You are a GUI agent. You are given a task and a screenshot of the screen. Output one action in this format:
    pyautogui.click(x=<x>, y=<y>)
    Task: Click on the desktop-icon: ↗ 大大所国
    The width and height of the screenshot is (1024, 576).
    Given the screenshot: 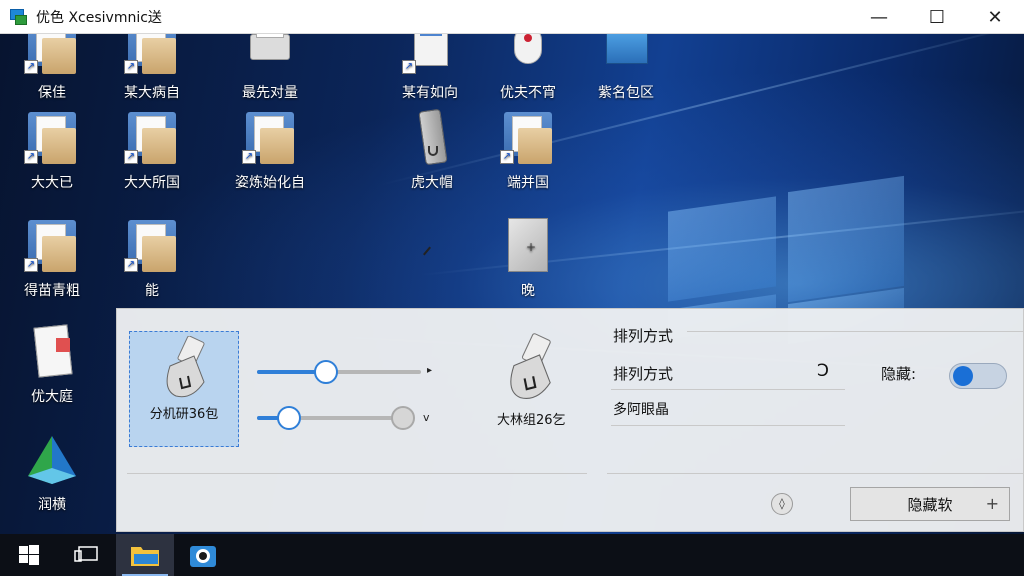 What is the action you would take?
    pyautogui.click(x=152, y=151)
    